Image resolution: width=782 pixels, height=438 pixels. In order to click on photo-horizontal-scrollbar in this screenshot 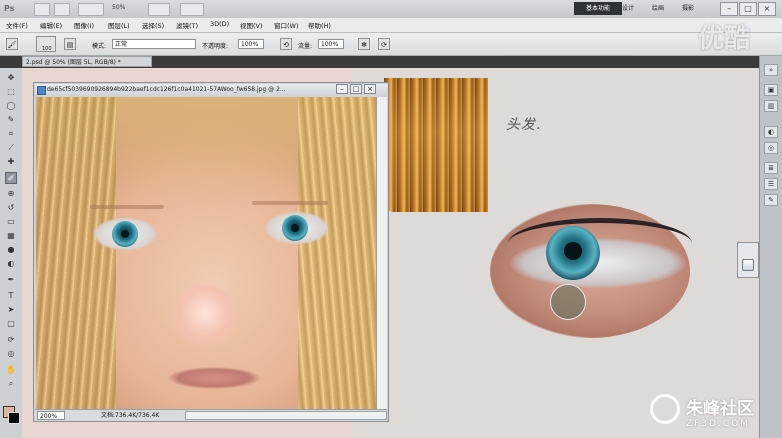, I will do `click(286, 415)`.